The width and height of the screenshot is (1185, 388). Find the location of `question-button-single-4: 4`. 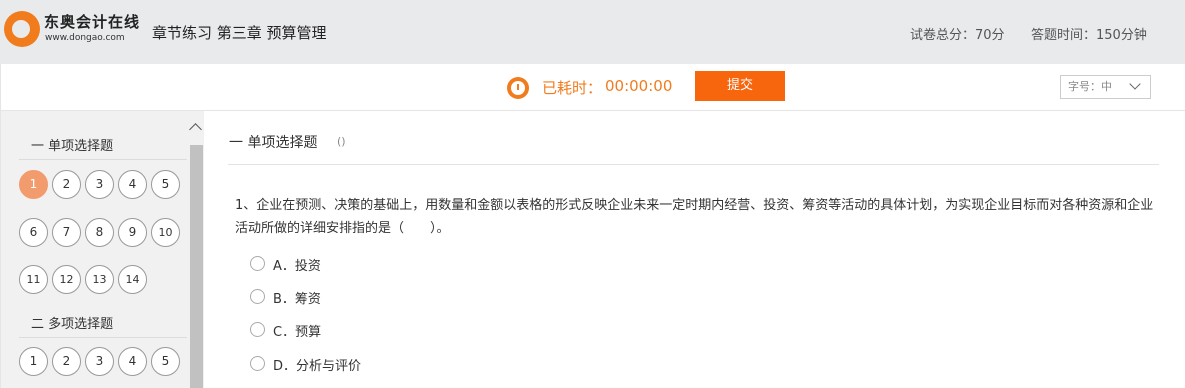

question-button-single-4: 4 is located at coordinates (132, 184).